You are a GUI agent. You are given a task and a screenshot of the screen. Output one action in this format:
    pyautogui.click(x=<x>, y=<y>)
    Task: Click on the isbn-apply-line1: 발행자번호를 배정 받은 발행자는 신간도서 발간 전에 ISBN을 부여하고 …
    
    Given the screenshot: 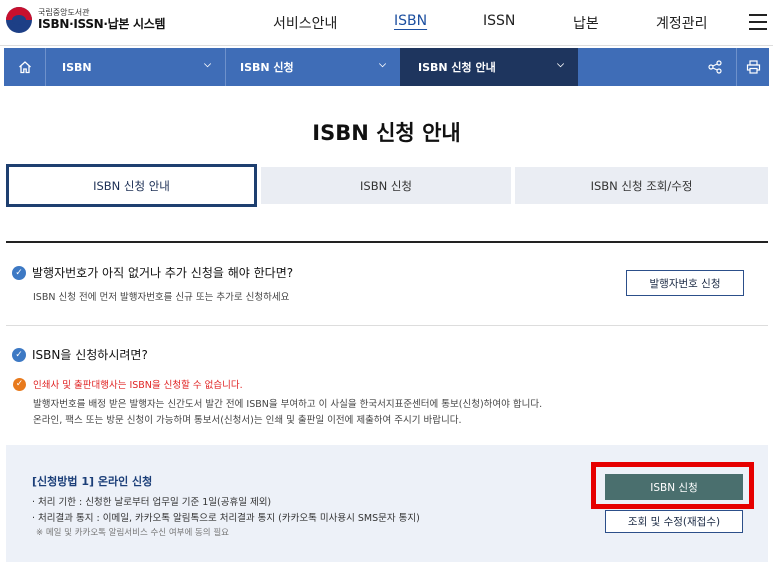 What is the action you would take?
    pyautogui.click(x=288, y=404)
    